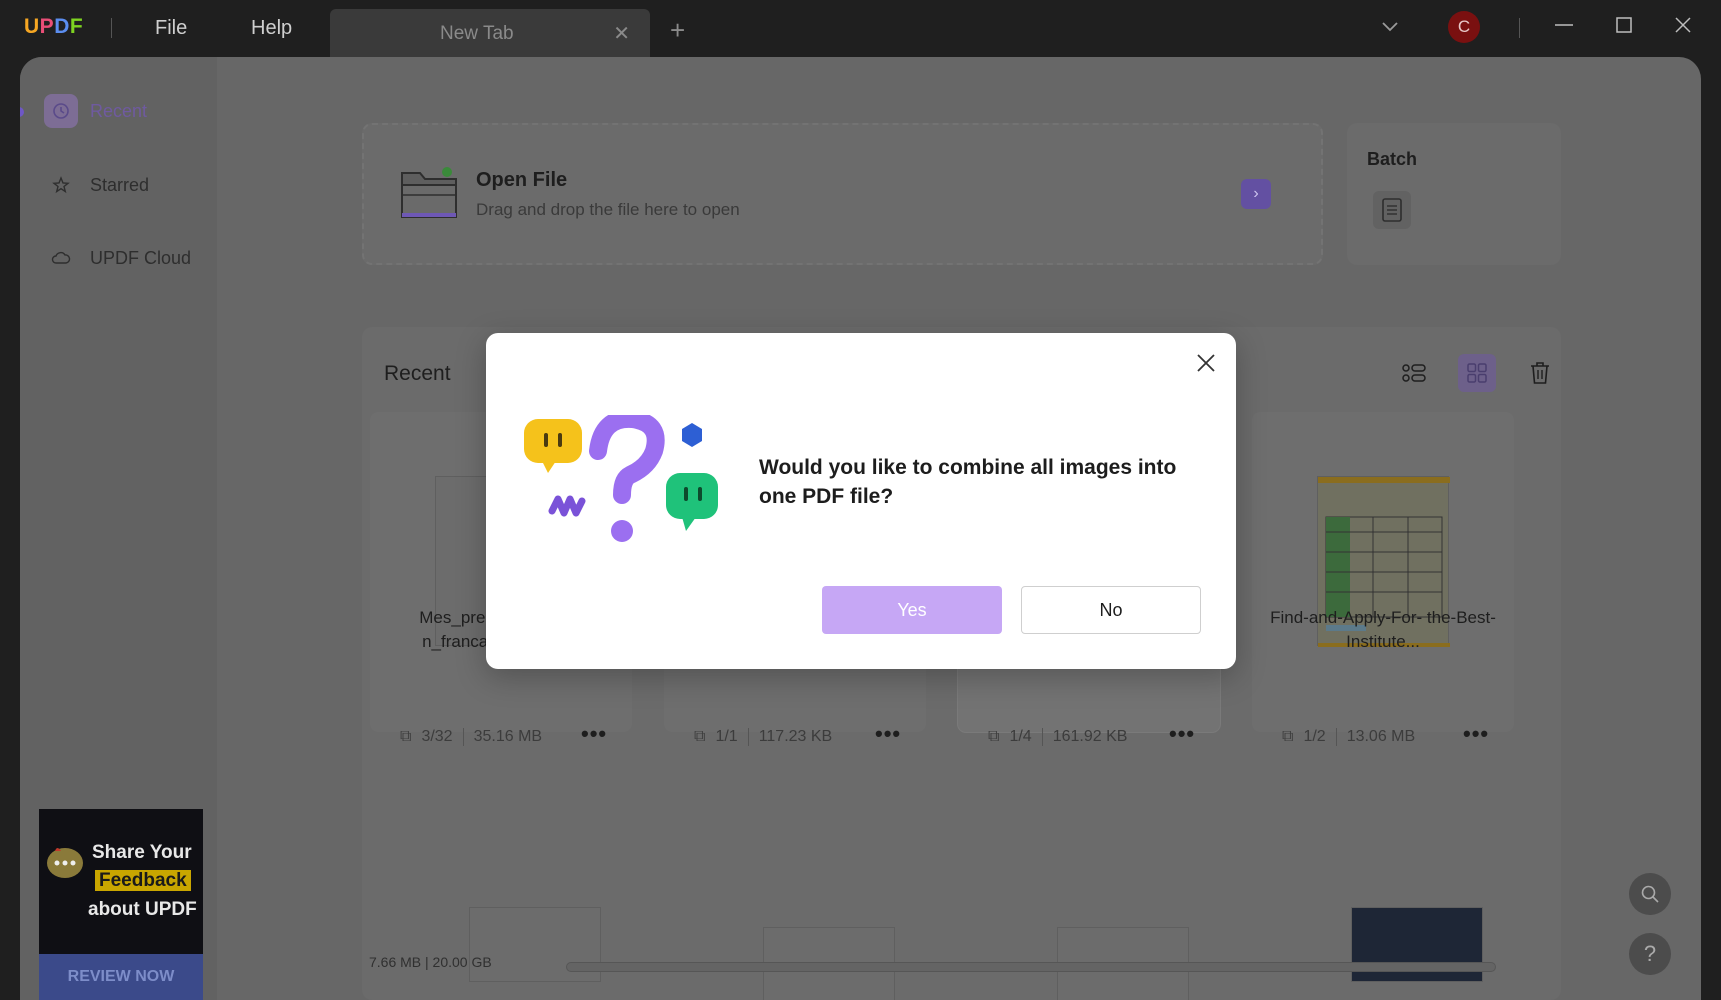 Image resolution: width=1721 pixels, height=1000 pixels. Describe the element at coordinates (1464, 27) in the screenshot. I see `avatar: C` at that location.